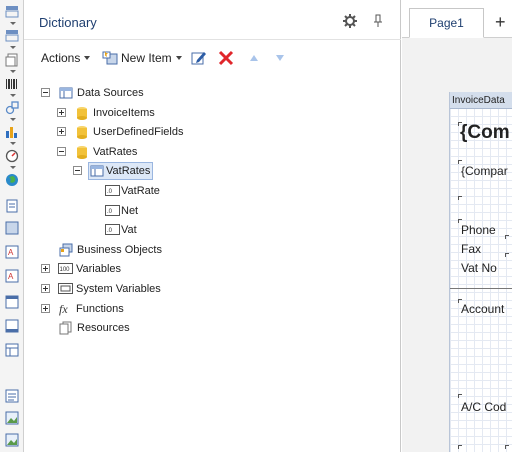 This screenshot has height=452, width=512. I want to click on tree-item-user-defined-fields: UserDefinedFields, so click(174, 132).